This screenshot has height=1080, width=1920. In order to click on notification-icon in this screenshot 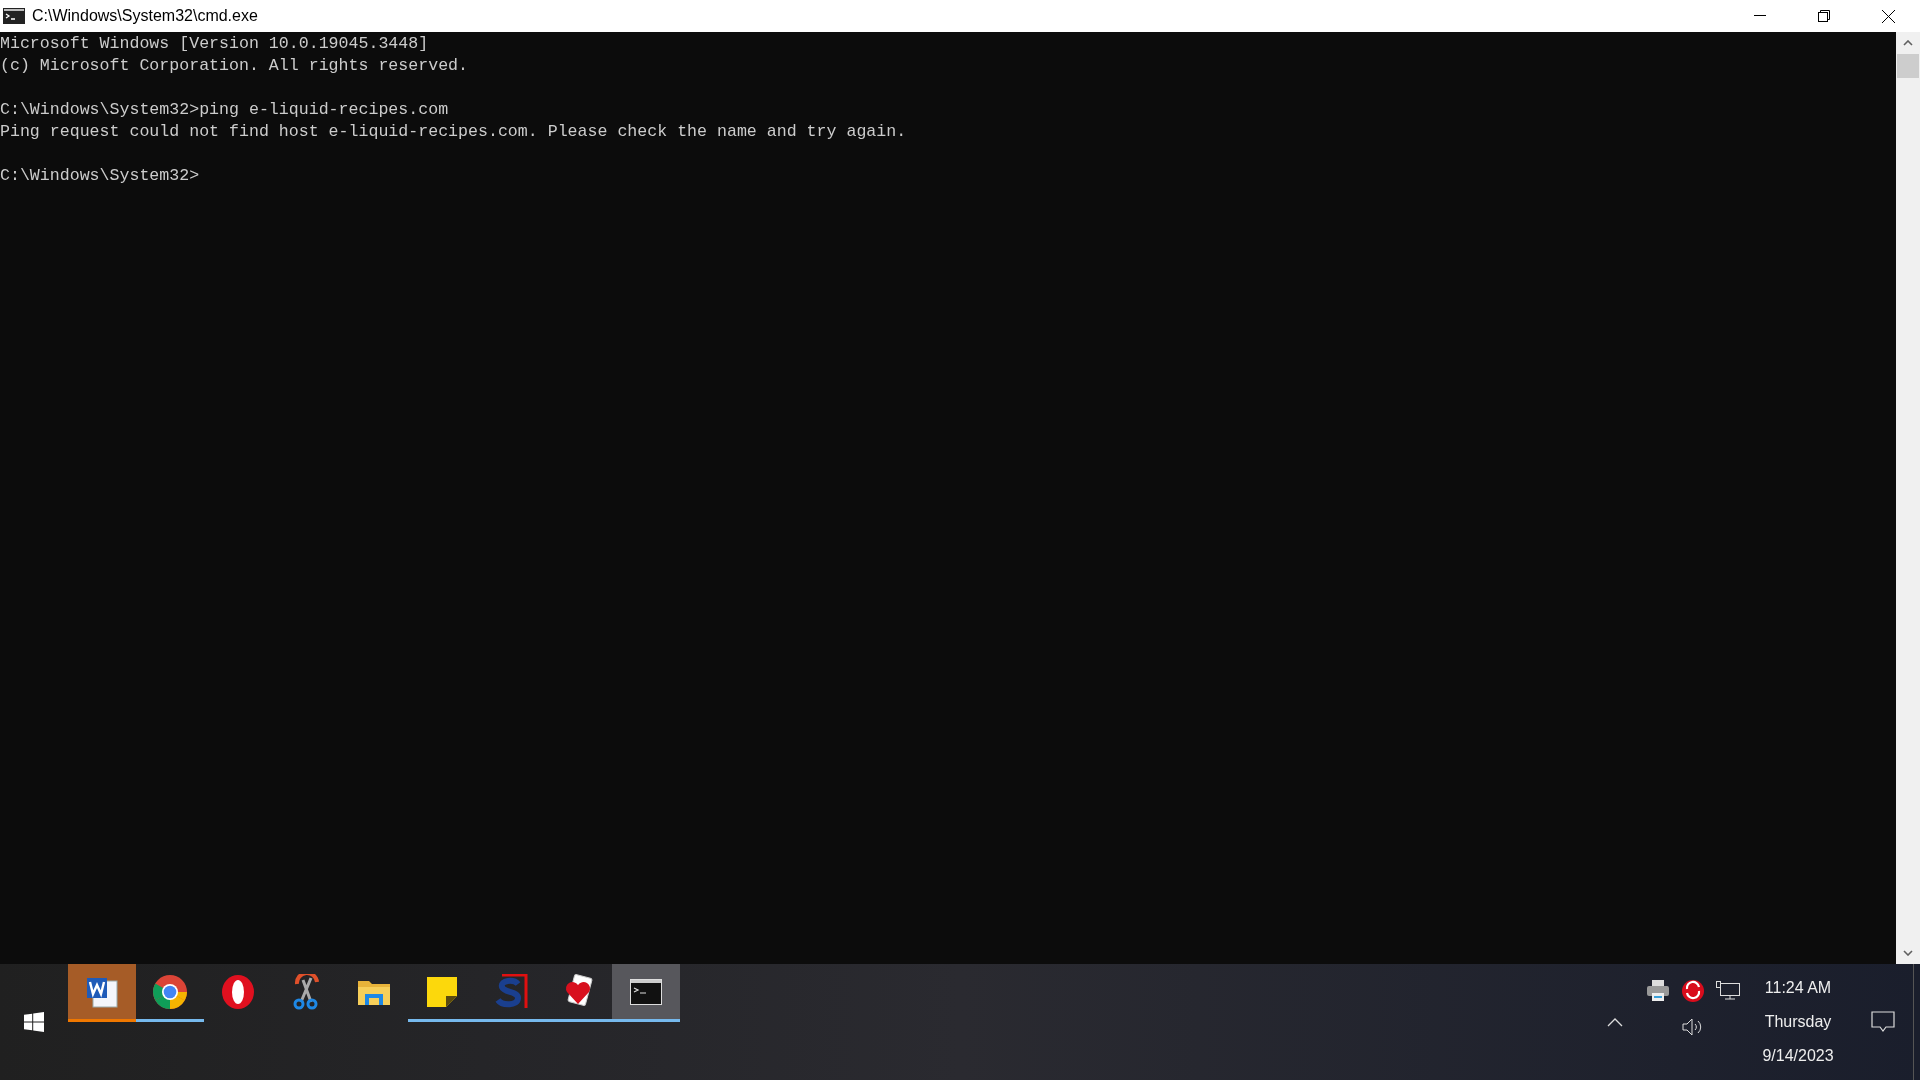, I will do `click(1883, 1022)`.